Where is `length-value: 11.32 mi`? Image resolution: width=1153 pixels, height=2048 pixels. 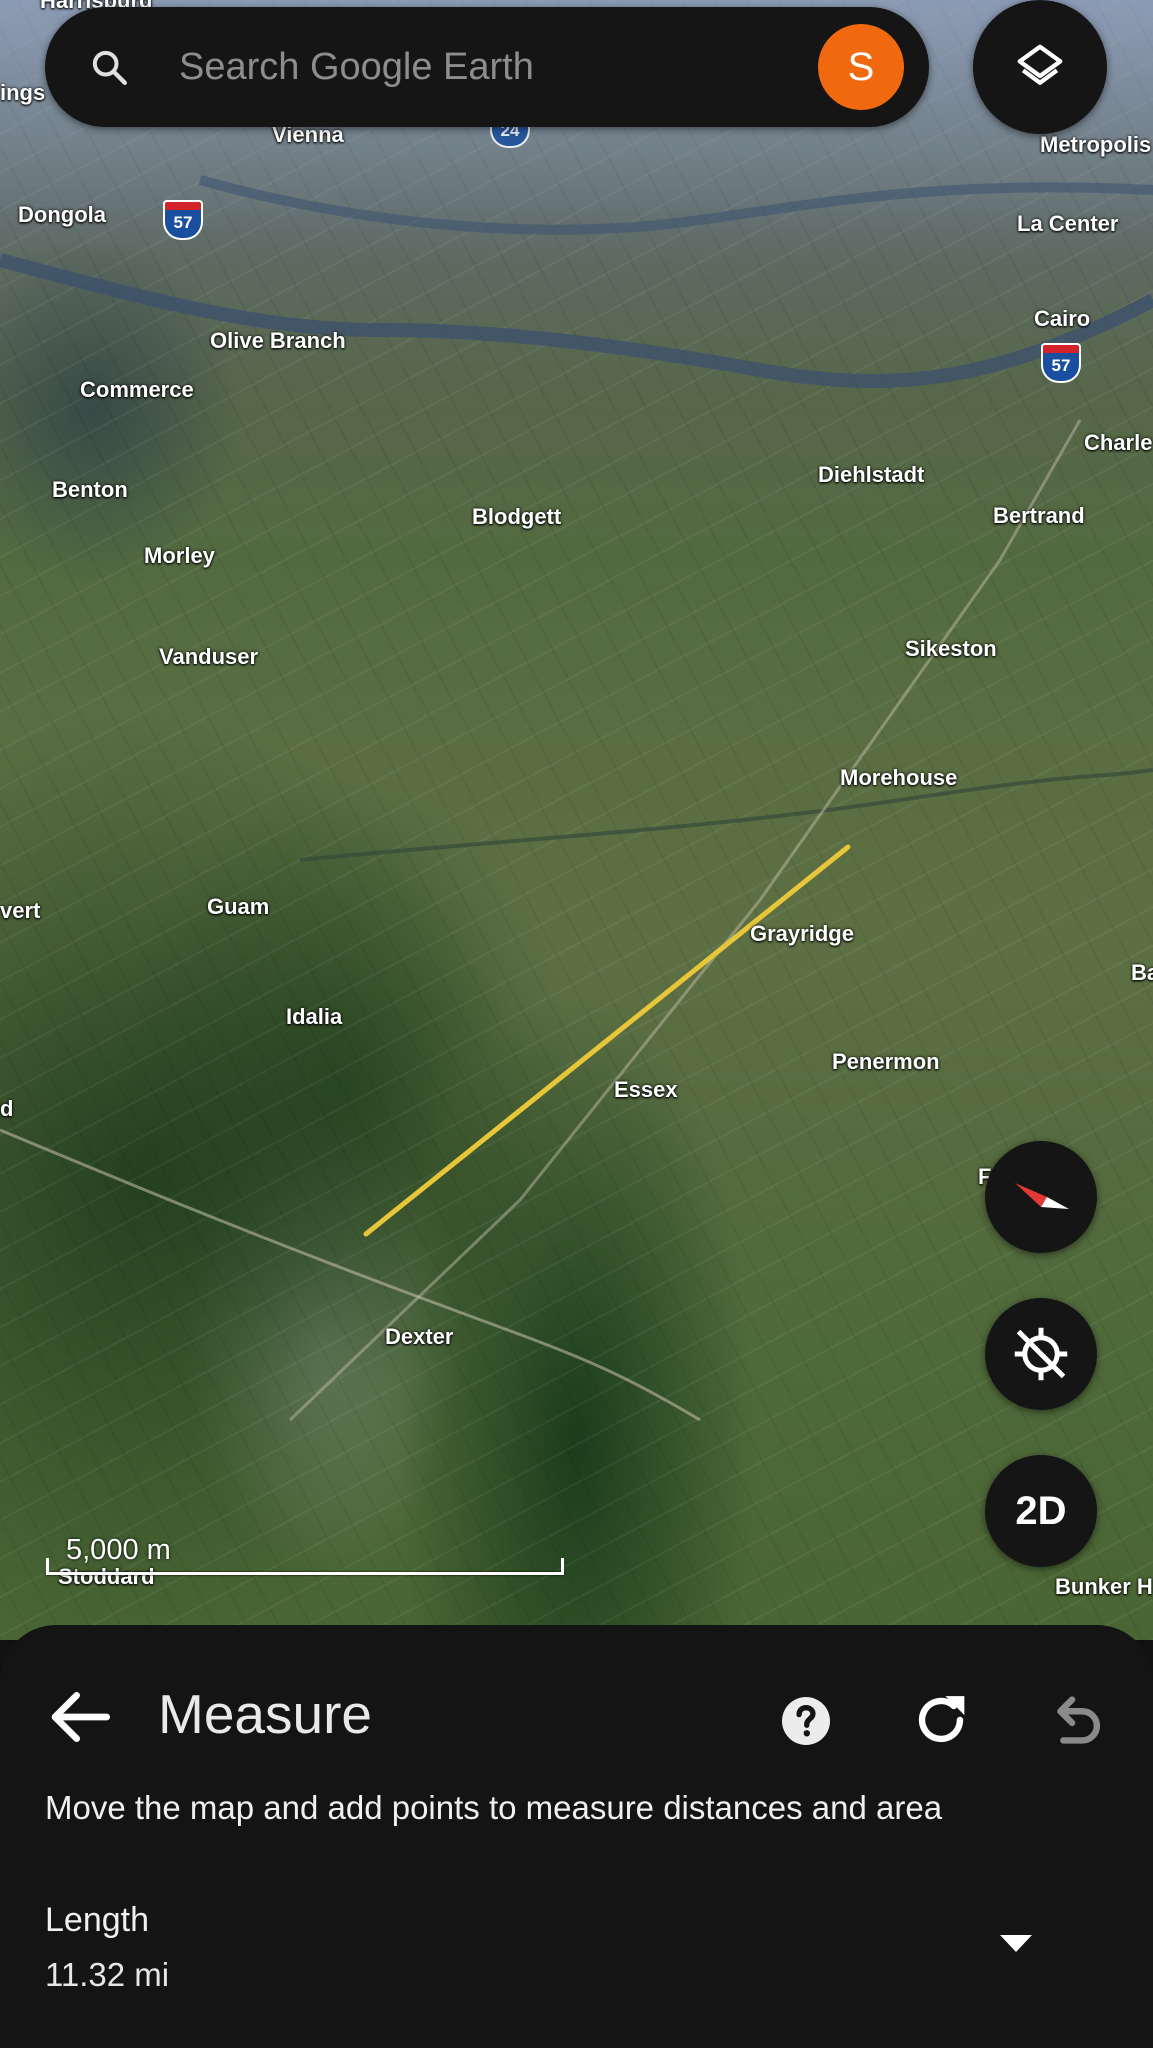
length-value: 11.32 mi is located at coordinates (107, 1974).